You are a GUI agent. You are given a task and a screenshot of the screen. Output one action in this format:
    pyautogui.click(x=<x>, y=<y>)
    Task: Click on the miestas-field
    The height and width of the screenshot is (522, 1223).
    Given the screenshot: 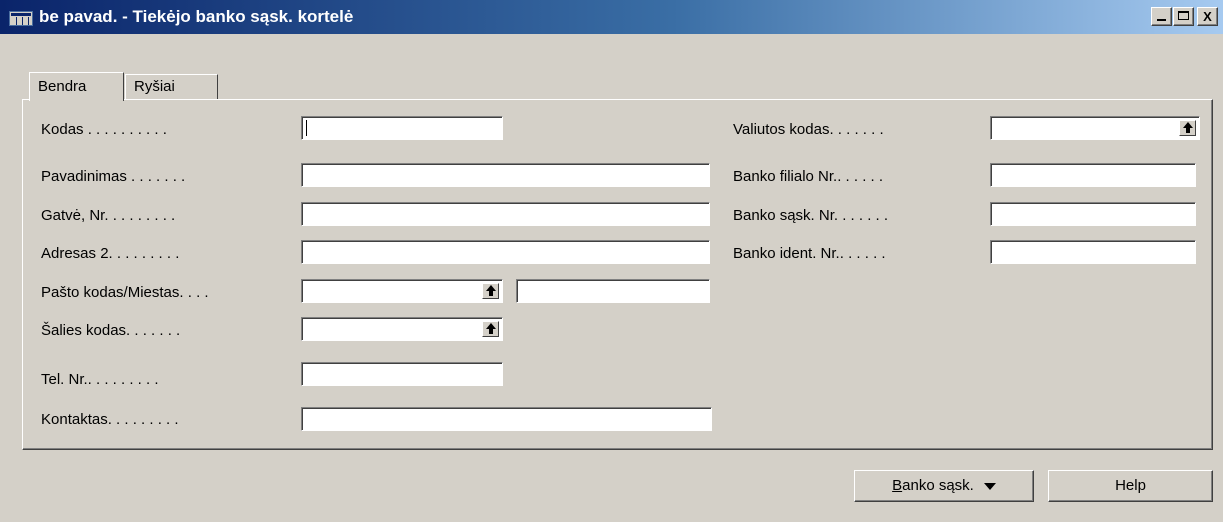 What is the action you would take?
    pyautogui.click(x=613, y=291)
    